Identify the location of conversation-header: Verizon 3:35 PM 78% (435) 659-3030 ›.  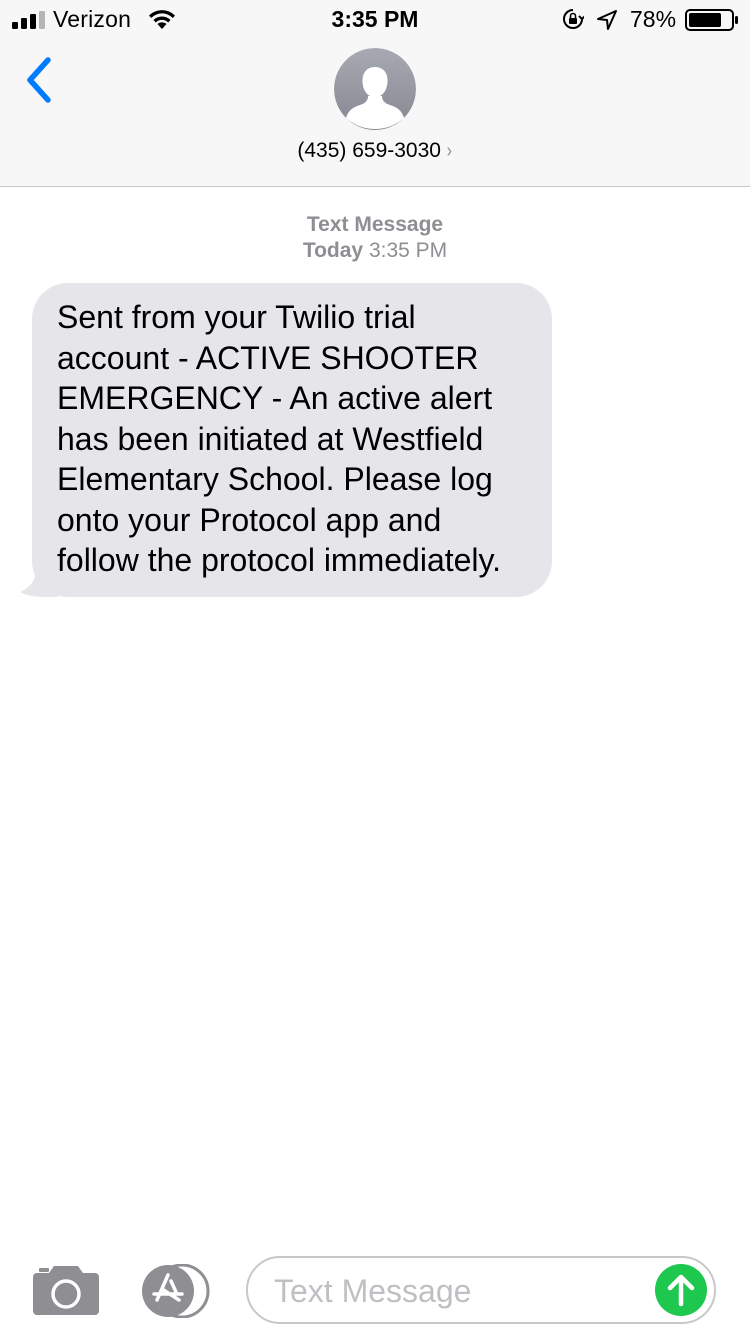
(375, 93).